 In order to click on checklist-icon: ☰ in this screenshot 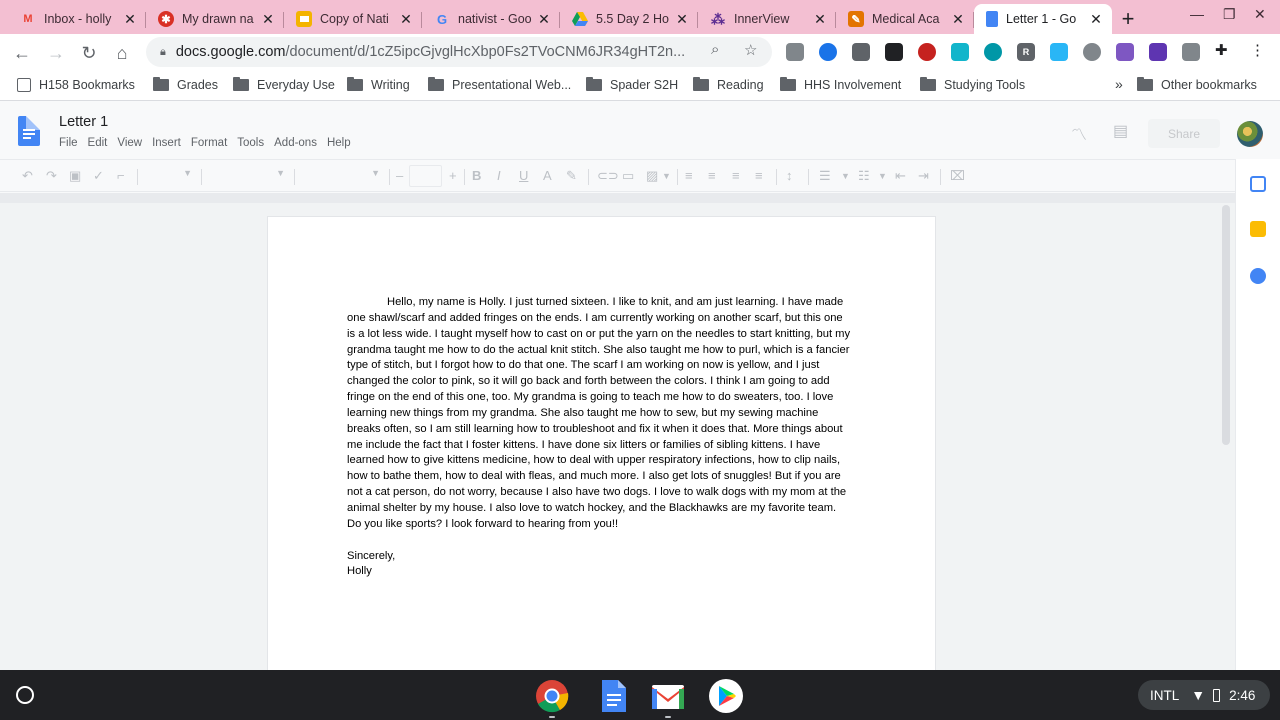, I will do `click(825, 176)`.